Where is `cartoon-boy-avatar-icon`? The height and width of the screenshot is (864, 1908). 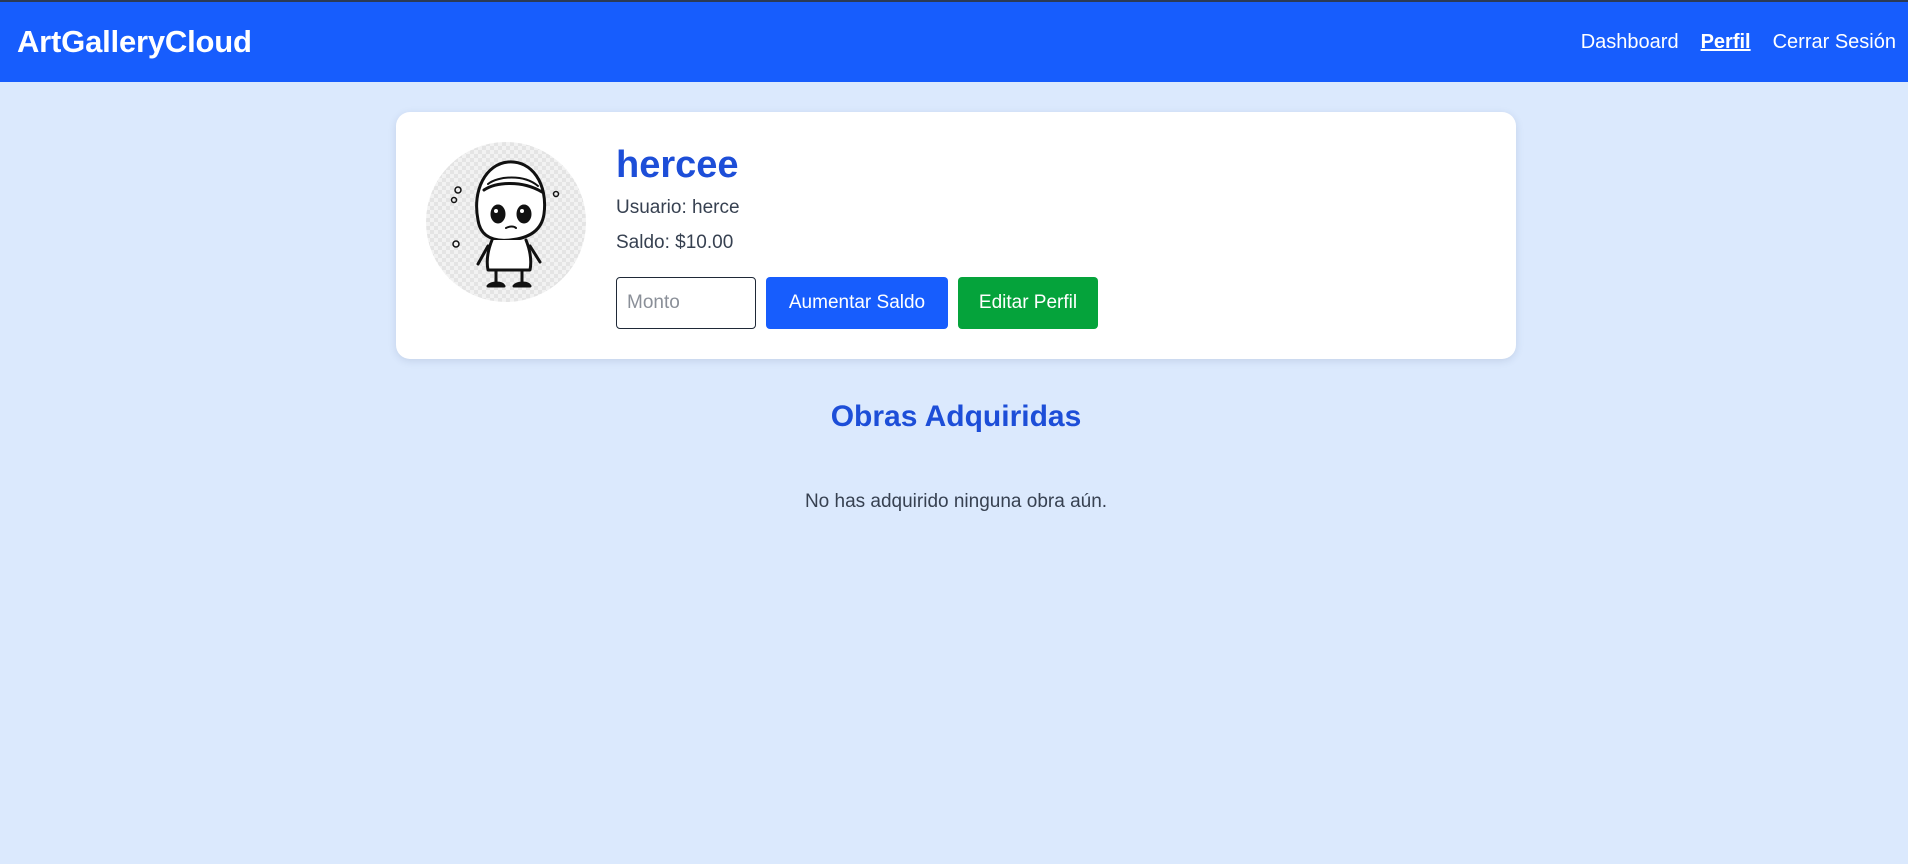
cartoon-boy-avatar-icon is located at coordinates (505, 224).